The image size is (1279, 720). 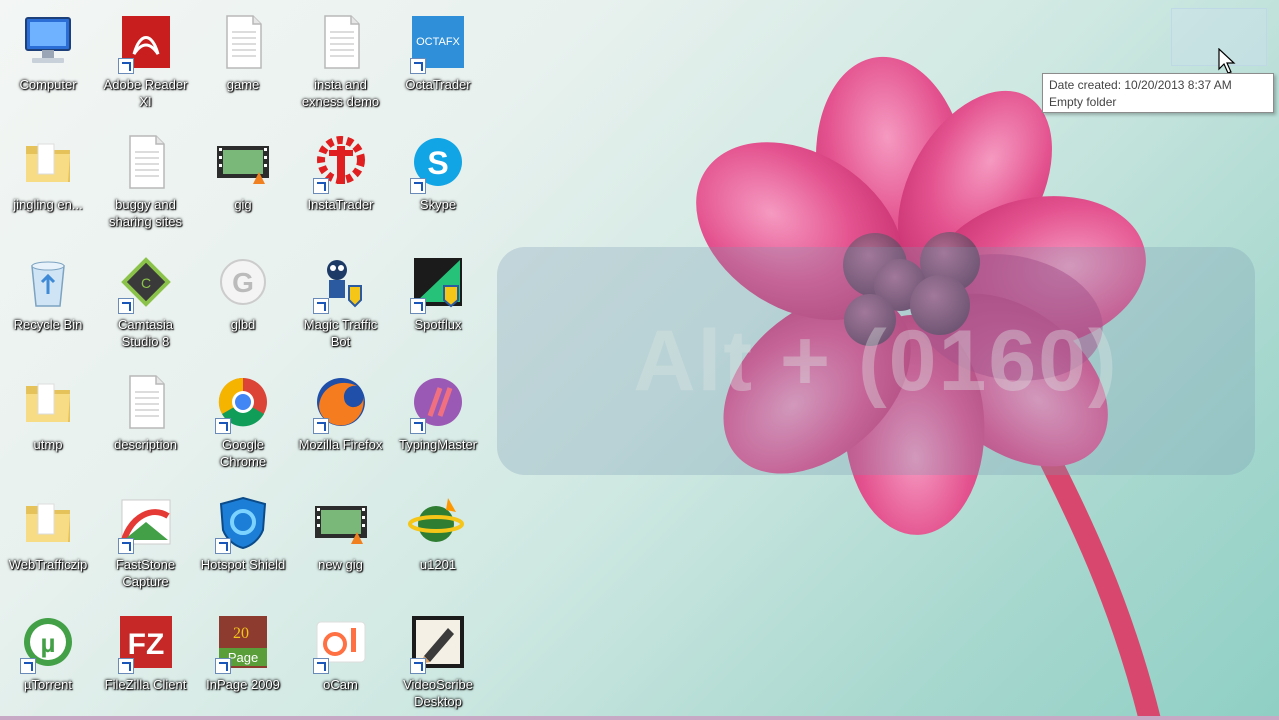 I want to click on svg-text: OCTAFX, so click(x=438, y=42).